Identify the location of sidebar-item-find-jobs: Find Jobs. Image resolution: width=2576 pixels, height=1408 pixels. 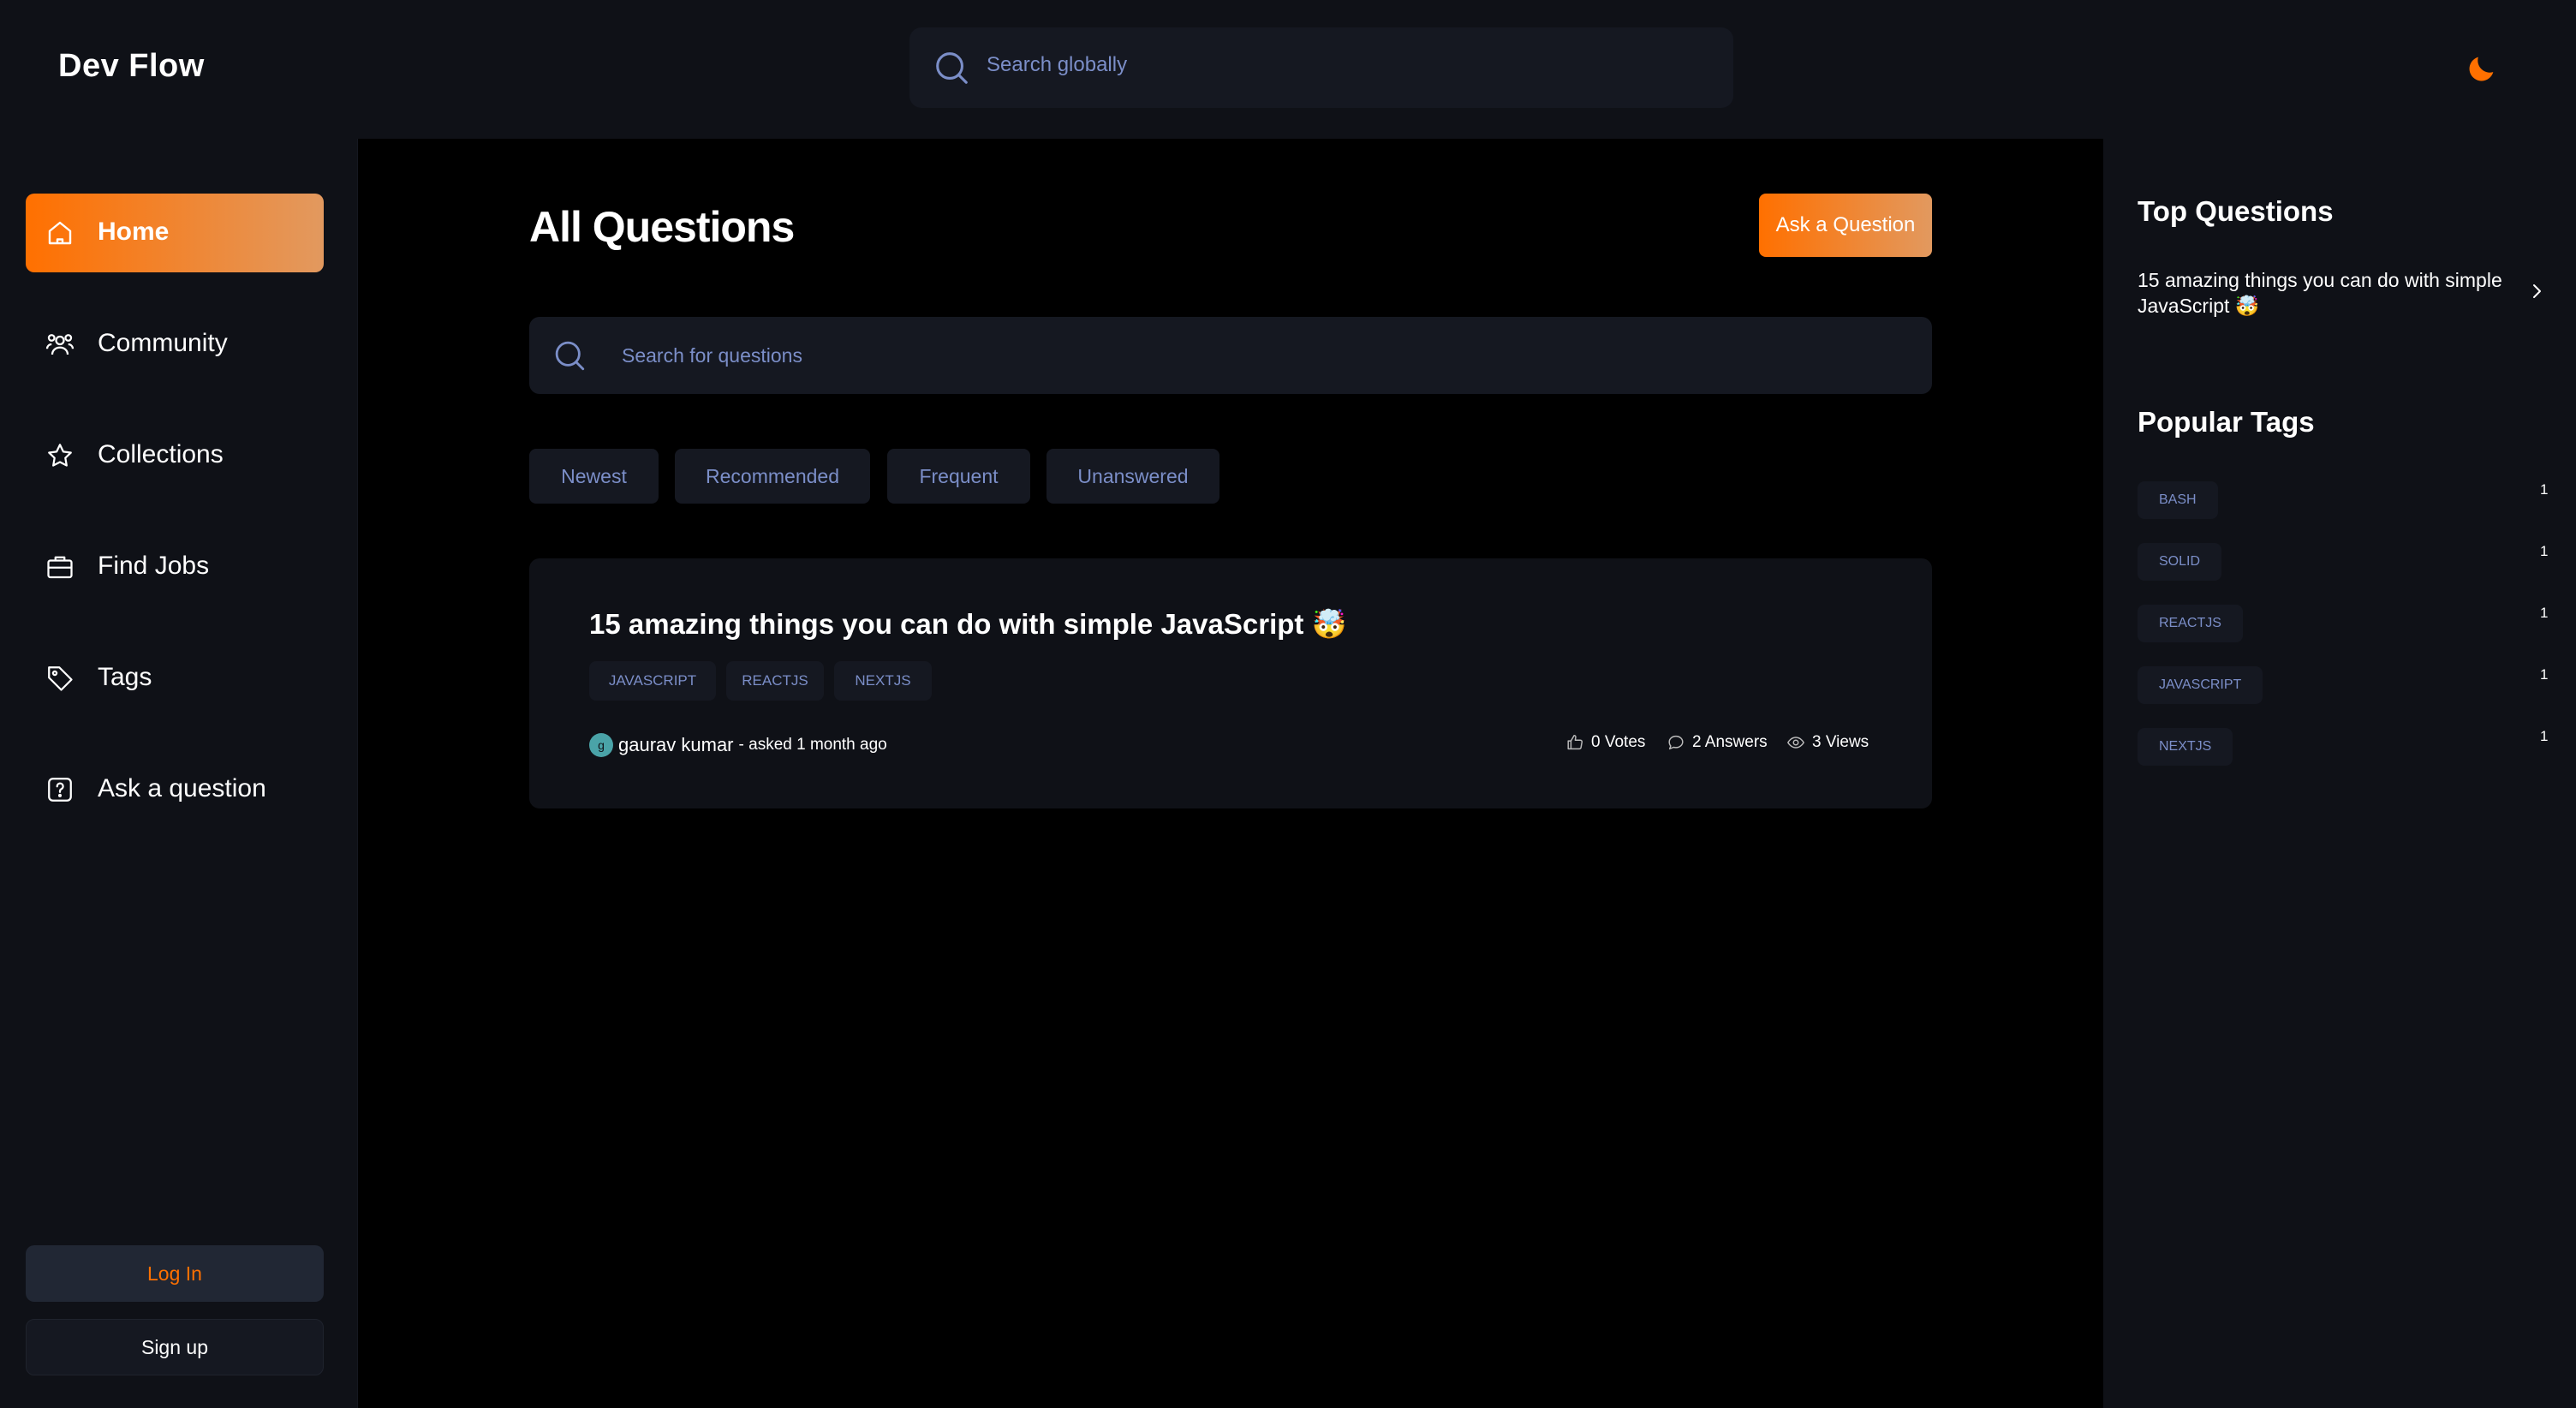
(175, 567).